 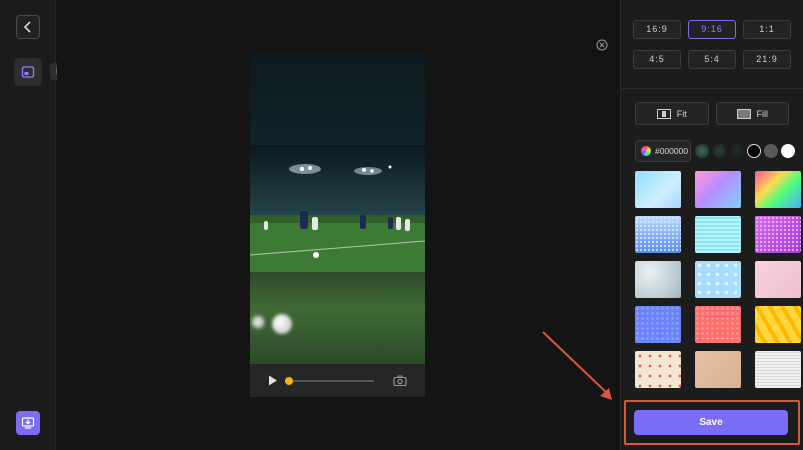 What do you see at coordinates (718, 234) in the screenshot?
I see `background-tile-cyan-waves` at bounding box center [718, 234].